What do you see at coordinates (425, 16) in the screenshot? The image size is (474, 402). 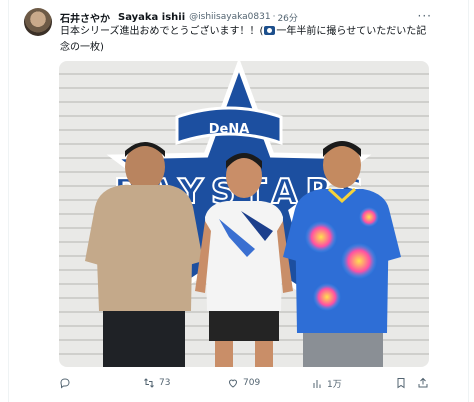 I see `more-options-icon: ···` at bounding box center [425, 16].